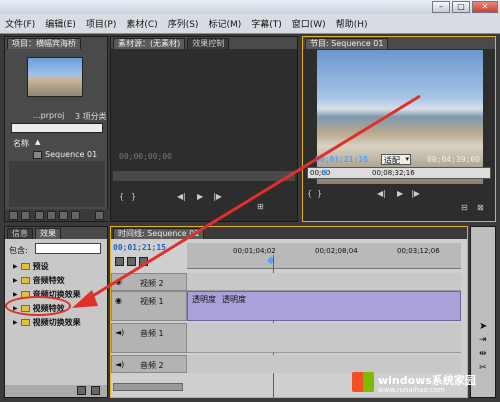  I want to click on program-duration: 00;04;39;00, so click(453, 159).